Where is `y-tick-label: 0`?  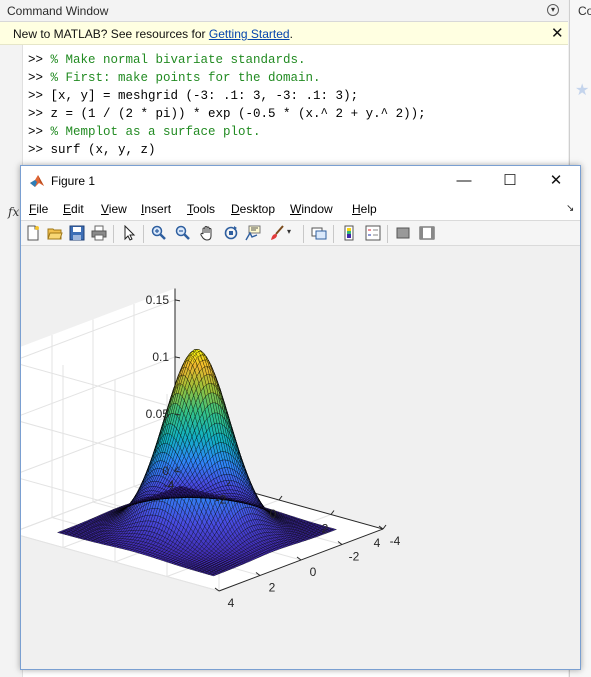
y-tick-label: 0 is located at coordinates (313, 572).